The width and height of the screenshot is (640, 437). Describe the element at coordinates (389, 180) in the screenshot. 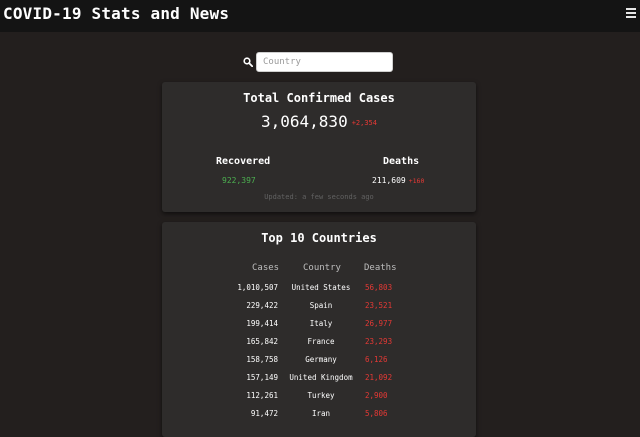

I see `deaths-value: 211,609` at that location.